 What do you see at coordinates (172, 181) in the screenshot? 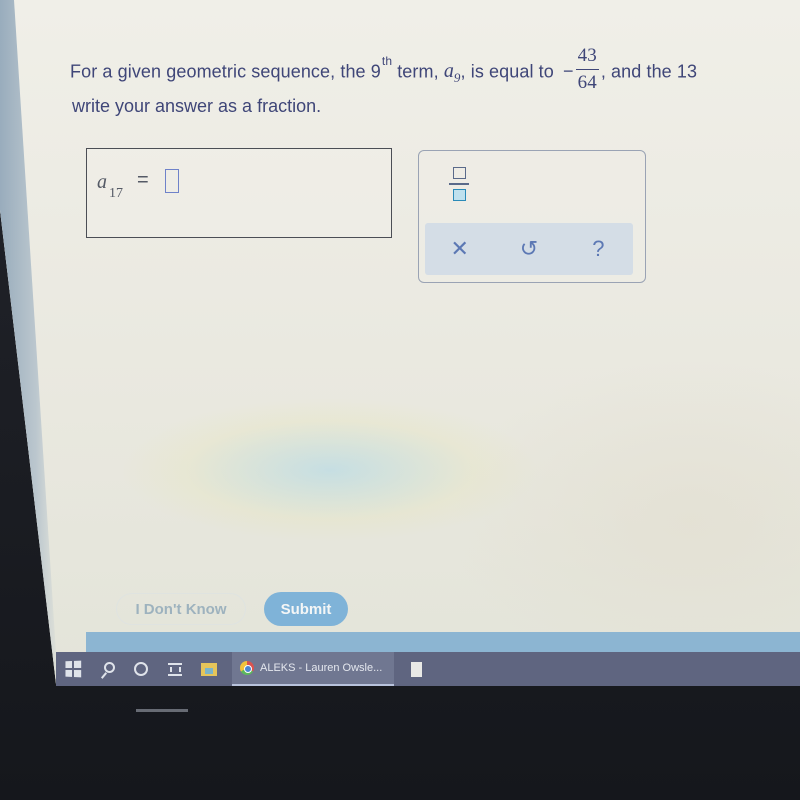
I see `answer-input` at bounding box center [172, 181].